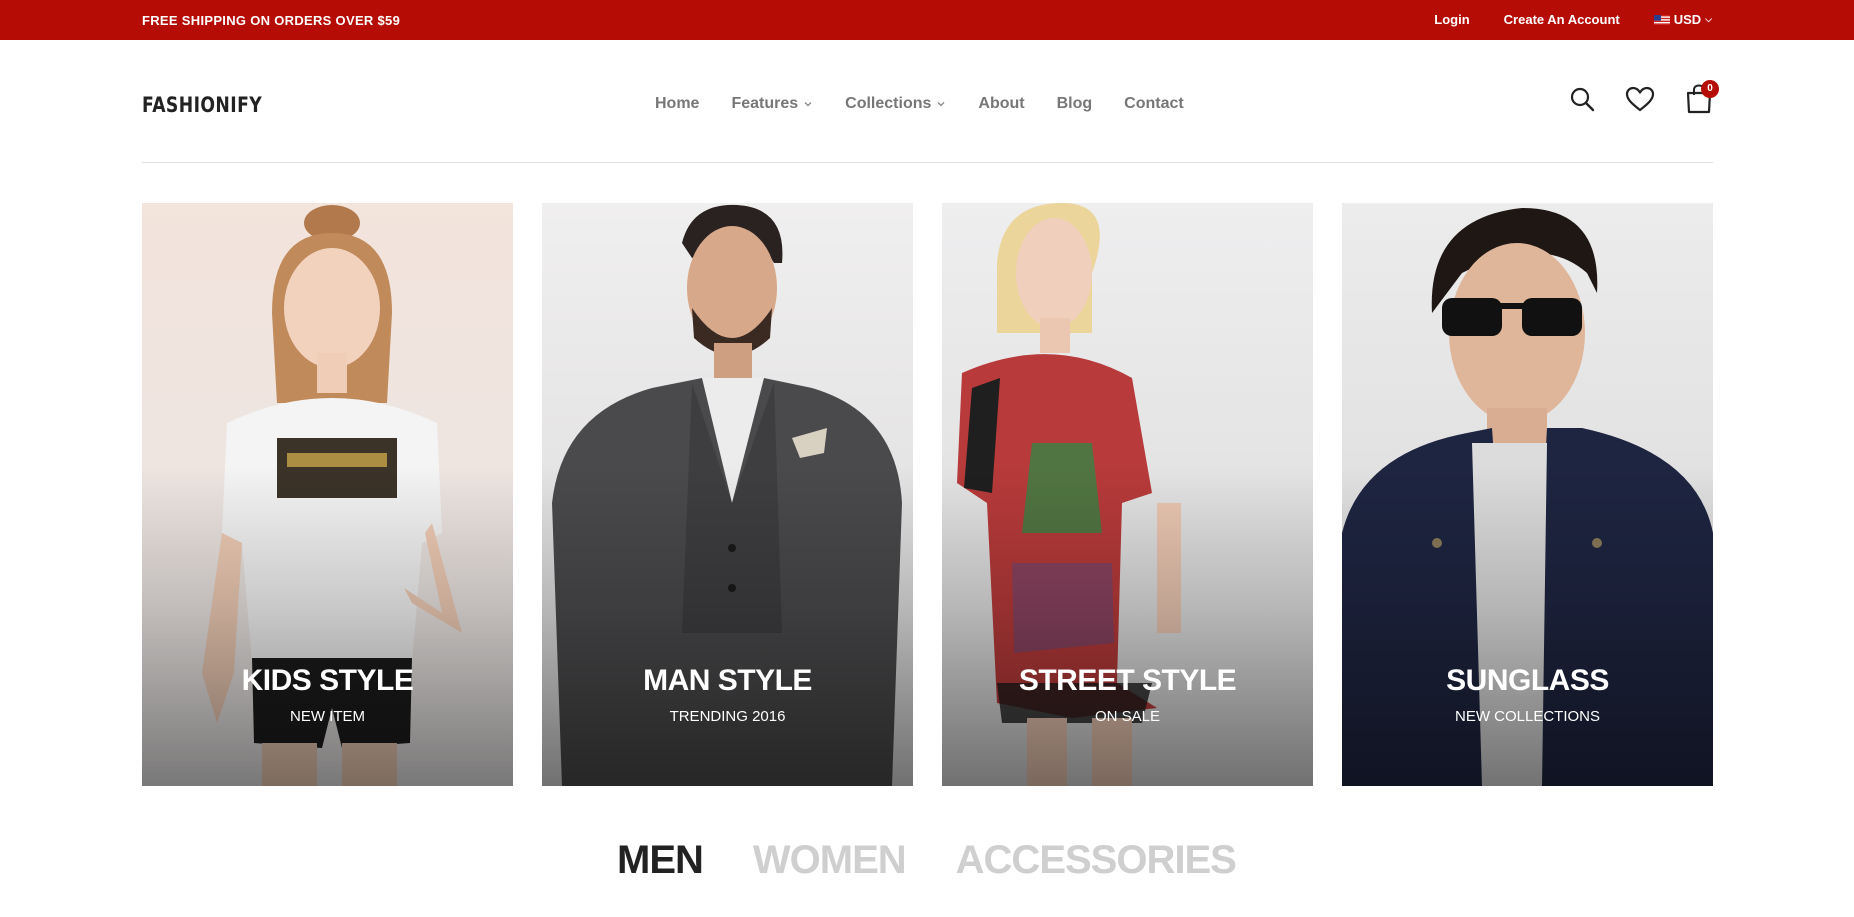  I want to click on search-icon, so click(1582, 99).